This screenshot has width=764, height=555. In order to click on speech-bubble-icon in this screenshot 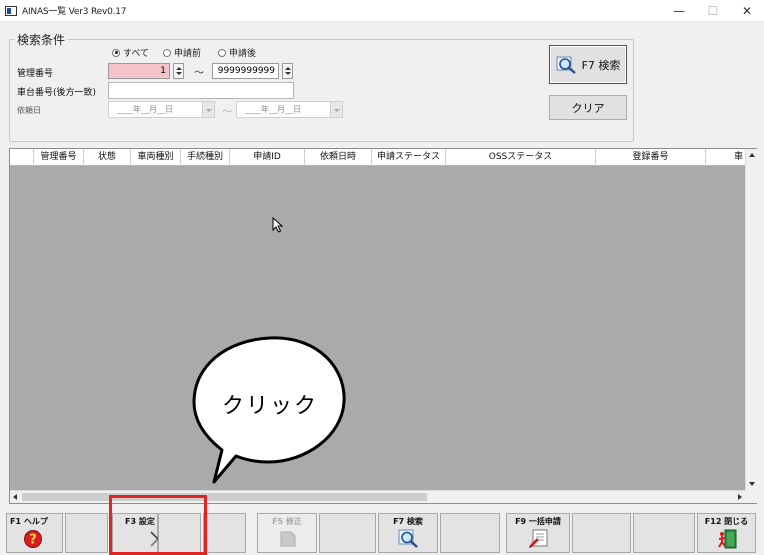, I will do `click(269, 410)`.